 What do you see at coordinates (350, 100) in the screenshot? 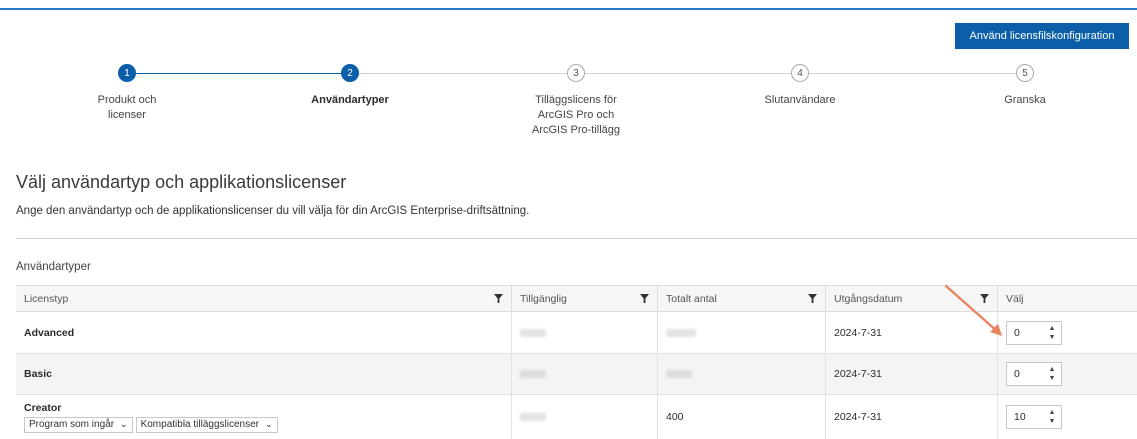
I see `step-2-label: Användartyper` at bounding box center [350, 100].